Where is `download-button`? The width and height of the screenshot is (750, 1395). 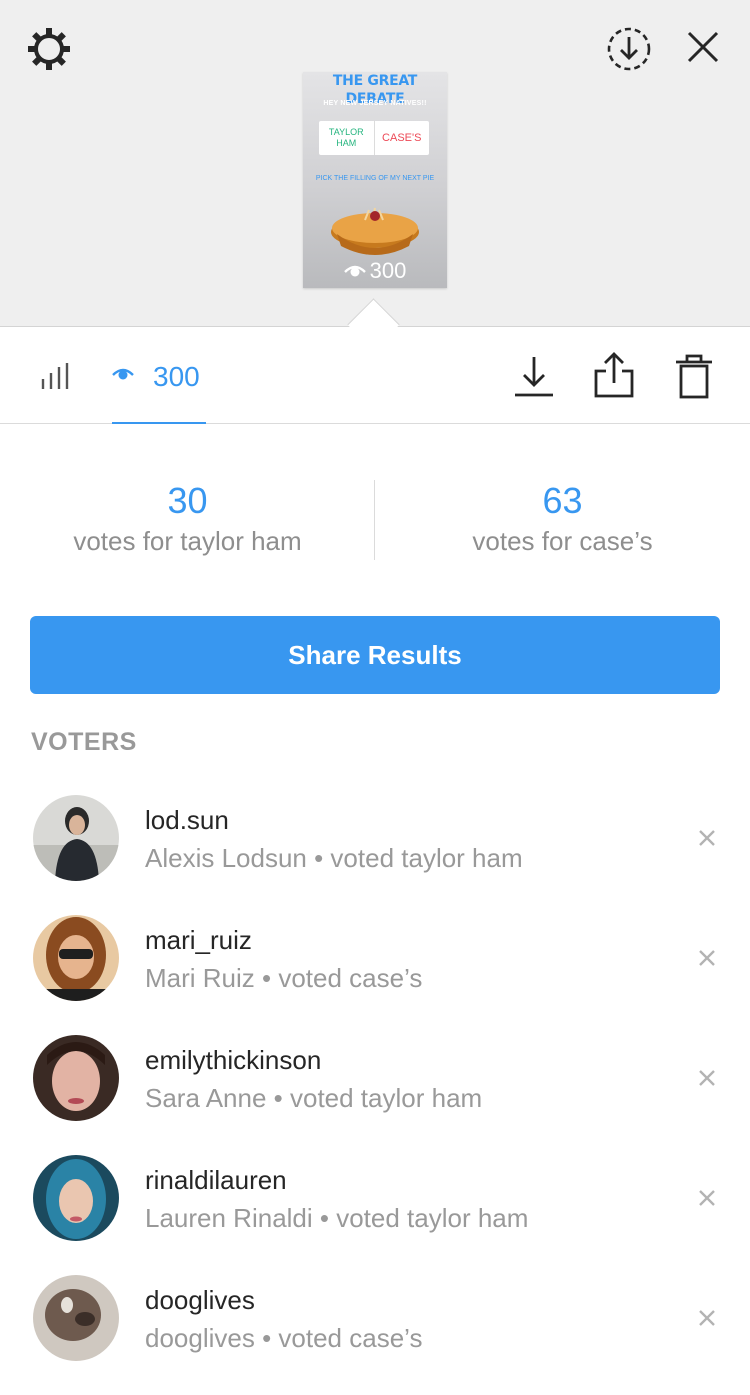
download-button is located at coordinates (534, 376).